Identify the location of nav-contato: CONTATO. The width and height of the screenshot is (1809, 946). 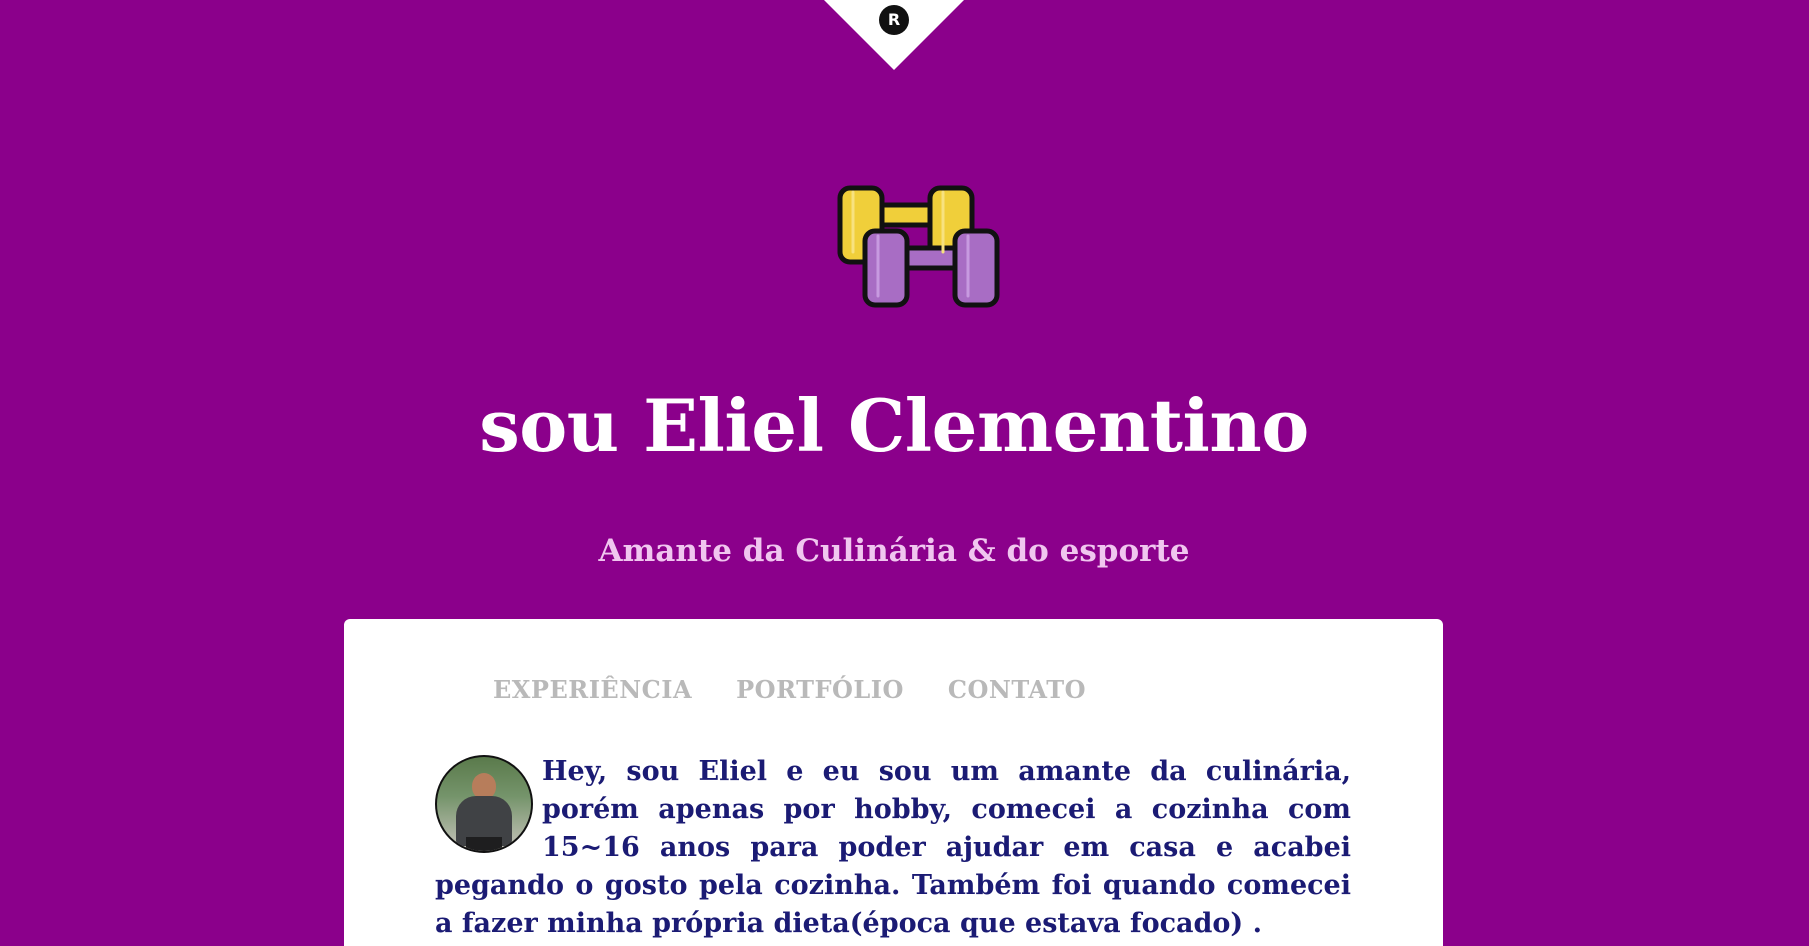
(1017, 689).